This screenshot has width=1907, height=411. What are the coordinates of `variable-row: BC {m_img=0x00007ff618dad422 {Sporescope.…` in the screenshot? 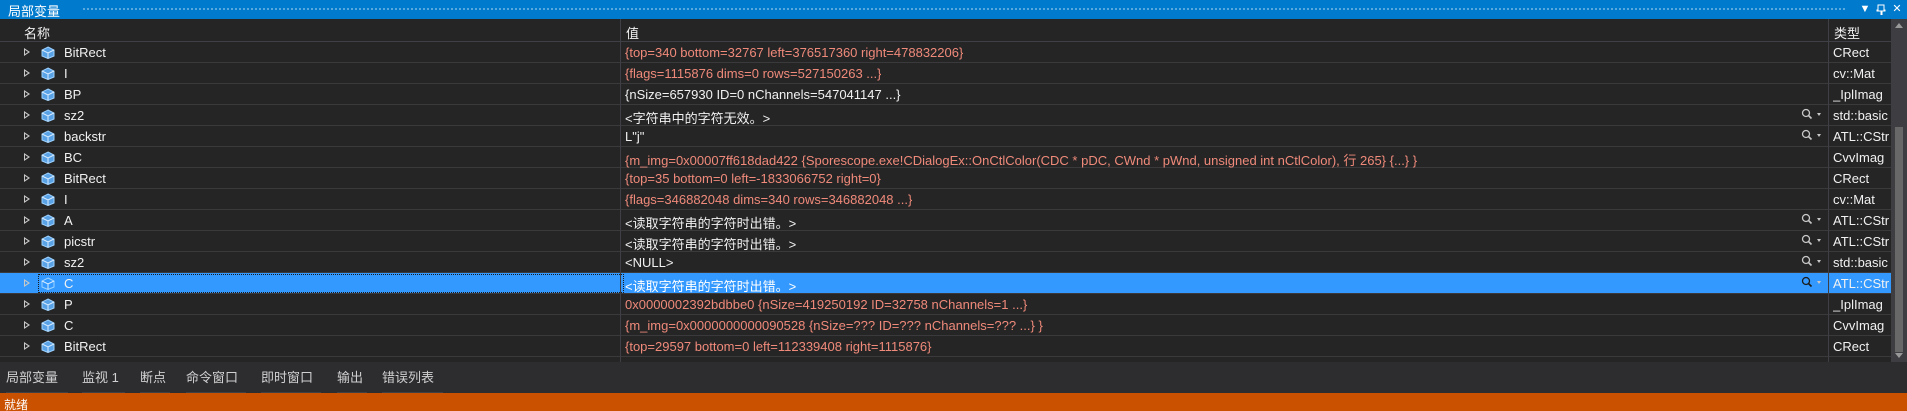 It's located at (945, 157).